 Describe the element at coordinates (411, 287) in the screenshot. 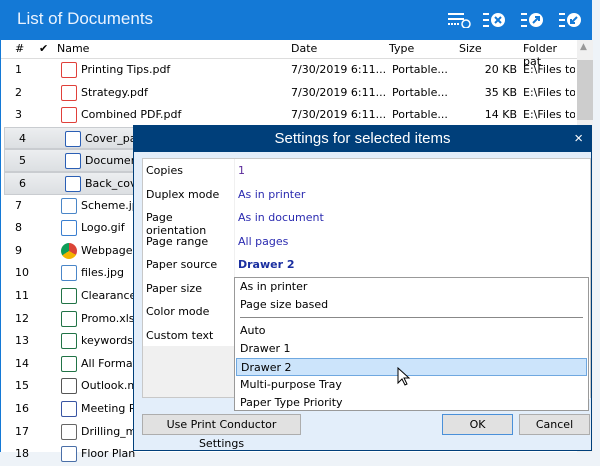

I see `dropdown-option: As in printer` at that location.